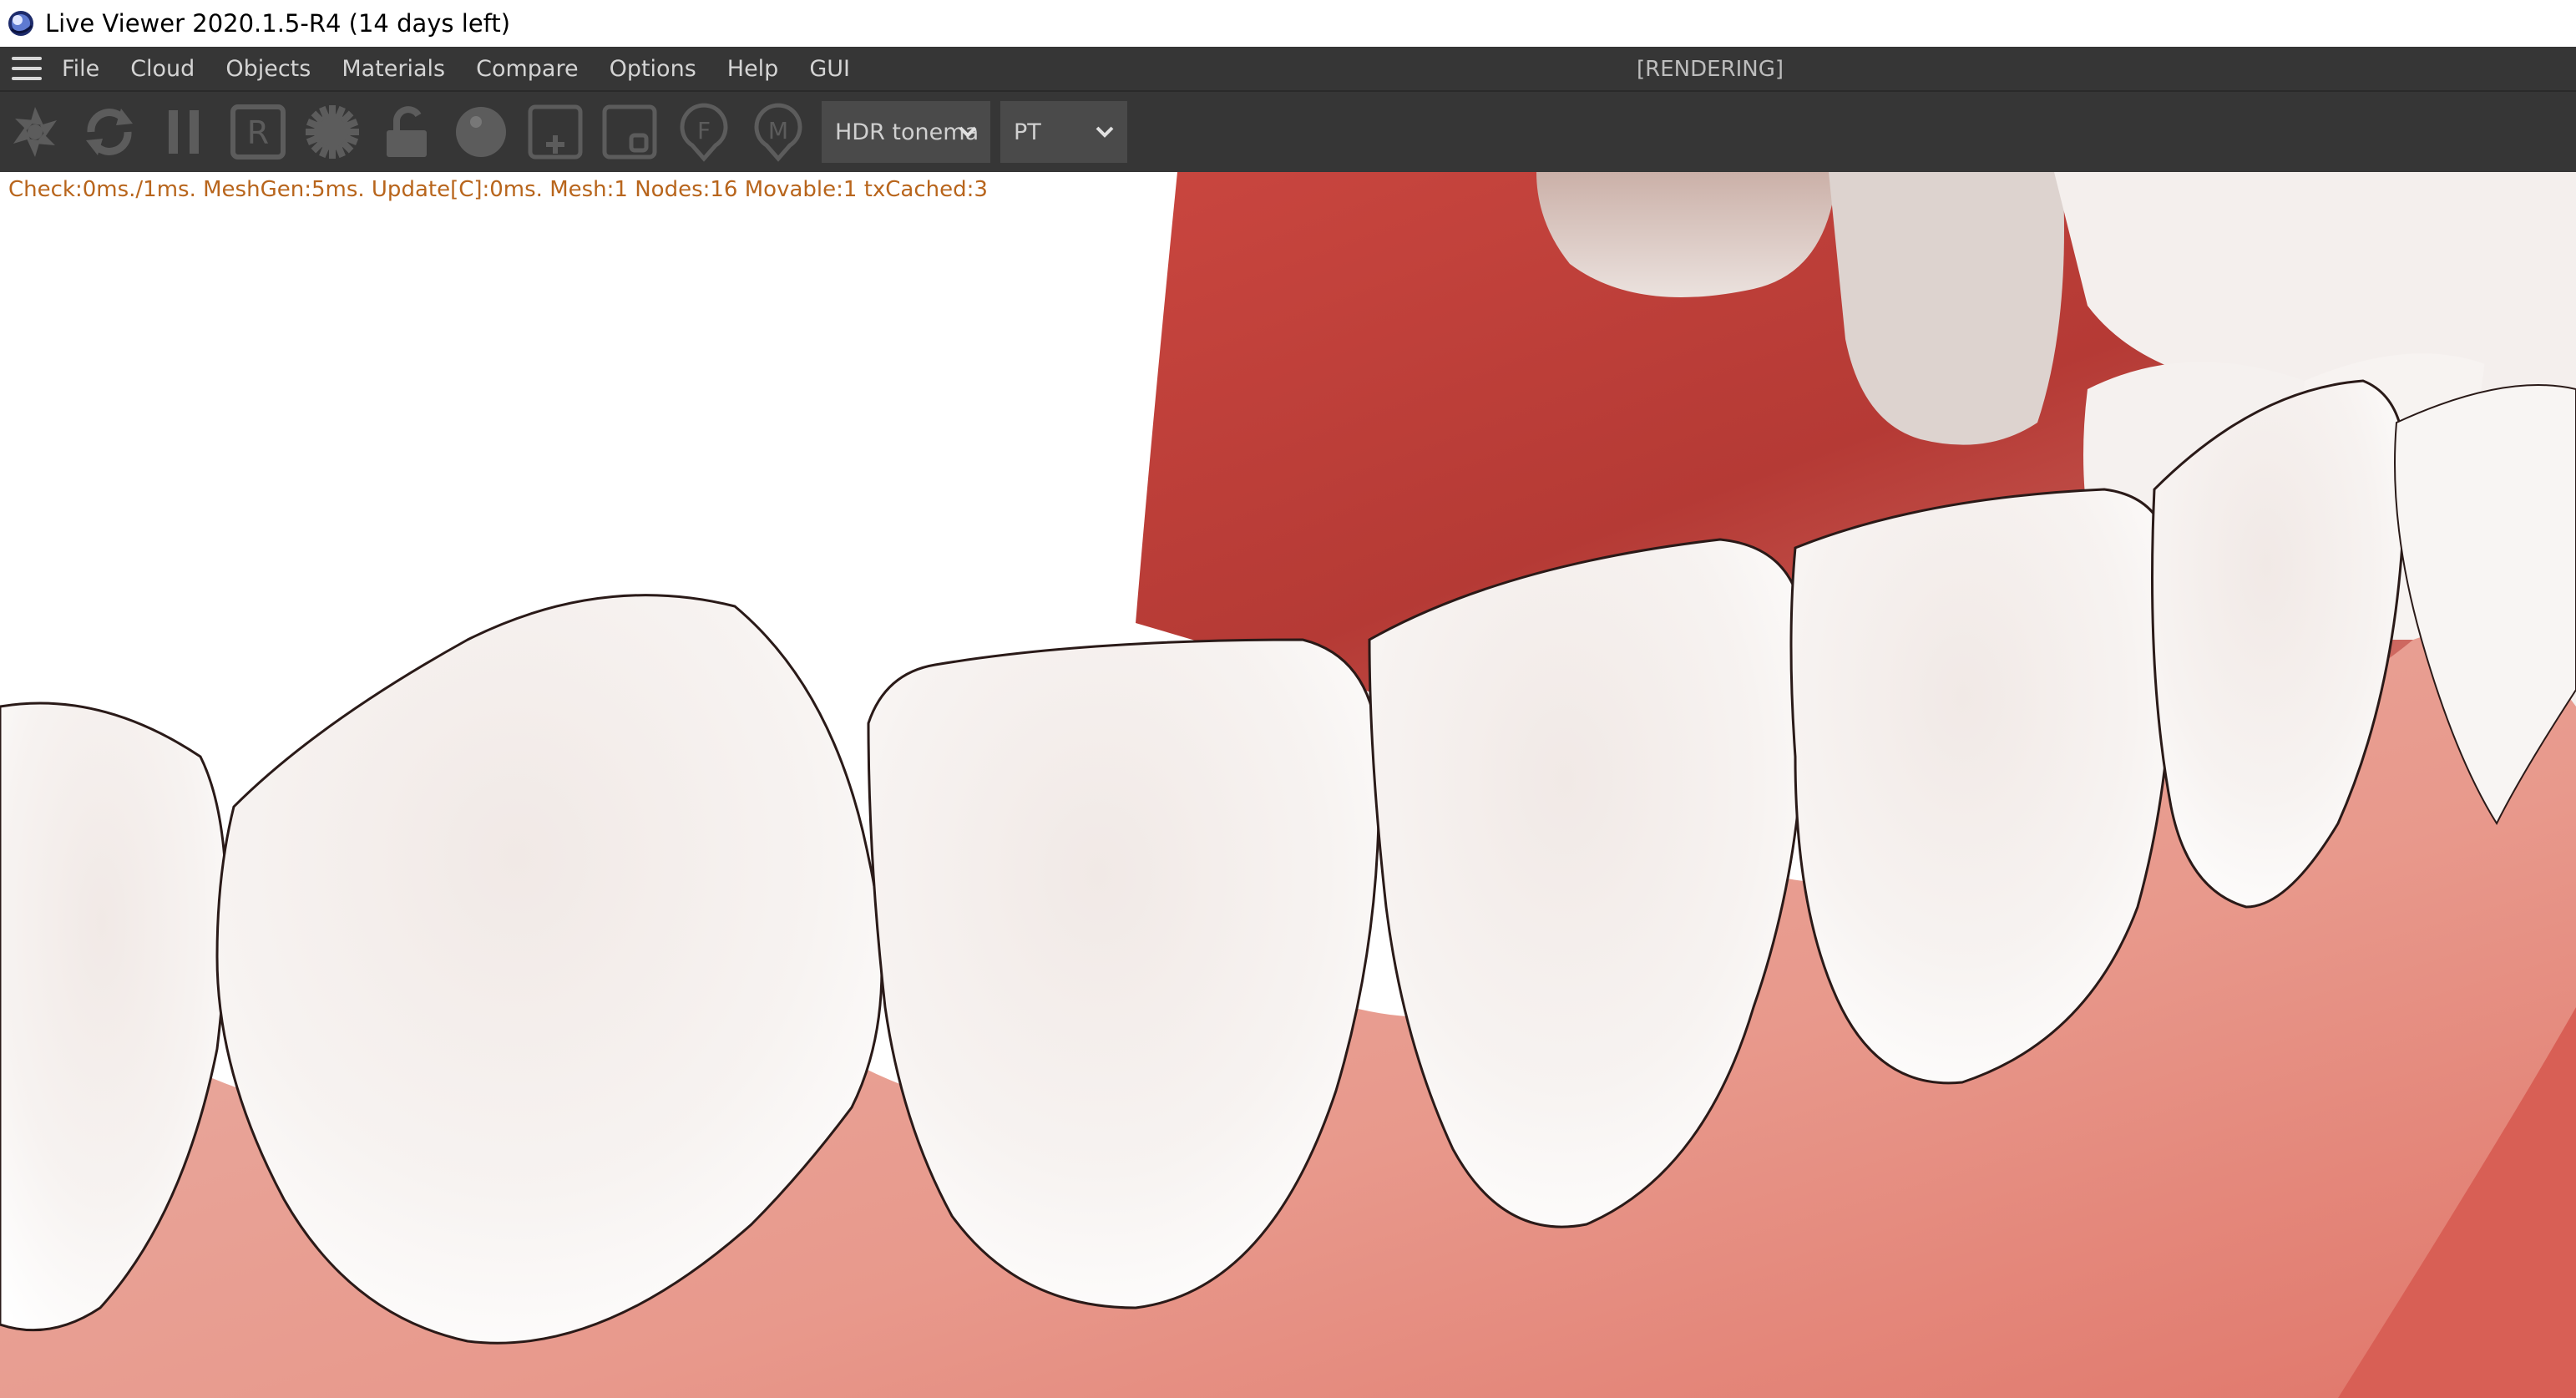 The image size is (2576, 1398). What do you see at coordinates (109, 132) in the screenshot?
I see `refresh-icon` at bounding box center [109, 132].